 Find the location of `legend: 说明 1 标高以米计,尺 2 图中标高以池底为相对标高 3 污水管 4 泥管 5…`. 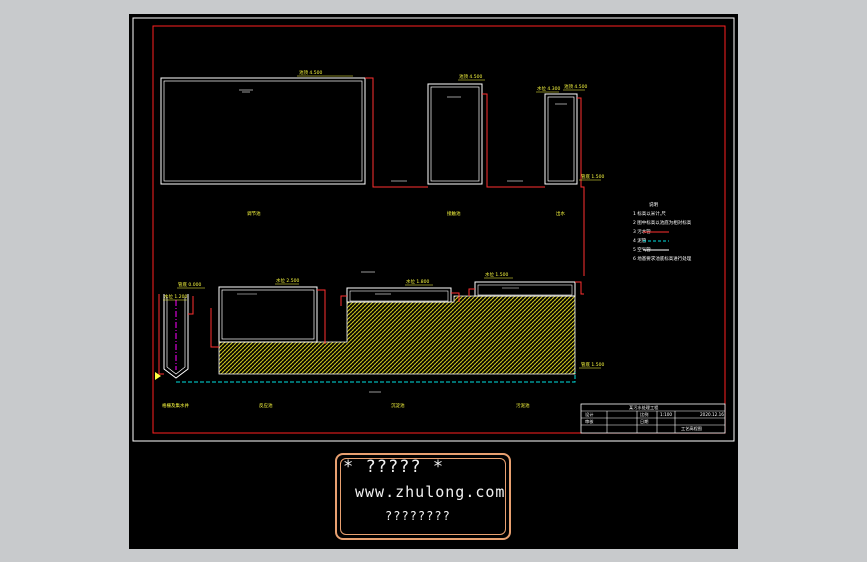

legend: 说明 1 标高以米计,尺 2 图中标高以池底为相对标高 3 污水管 4 泥管 5… is located at coordinates (662, 231).